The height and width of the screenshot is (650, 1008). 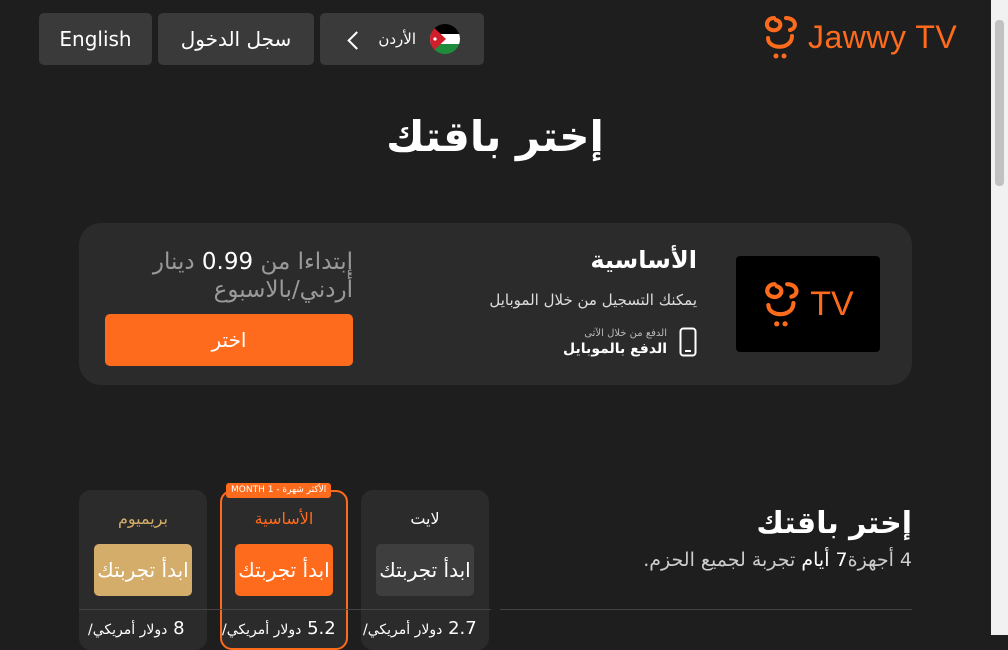 I want to click on premium-price: 8 دولار أمريكي/, so click(x=136, y=628).